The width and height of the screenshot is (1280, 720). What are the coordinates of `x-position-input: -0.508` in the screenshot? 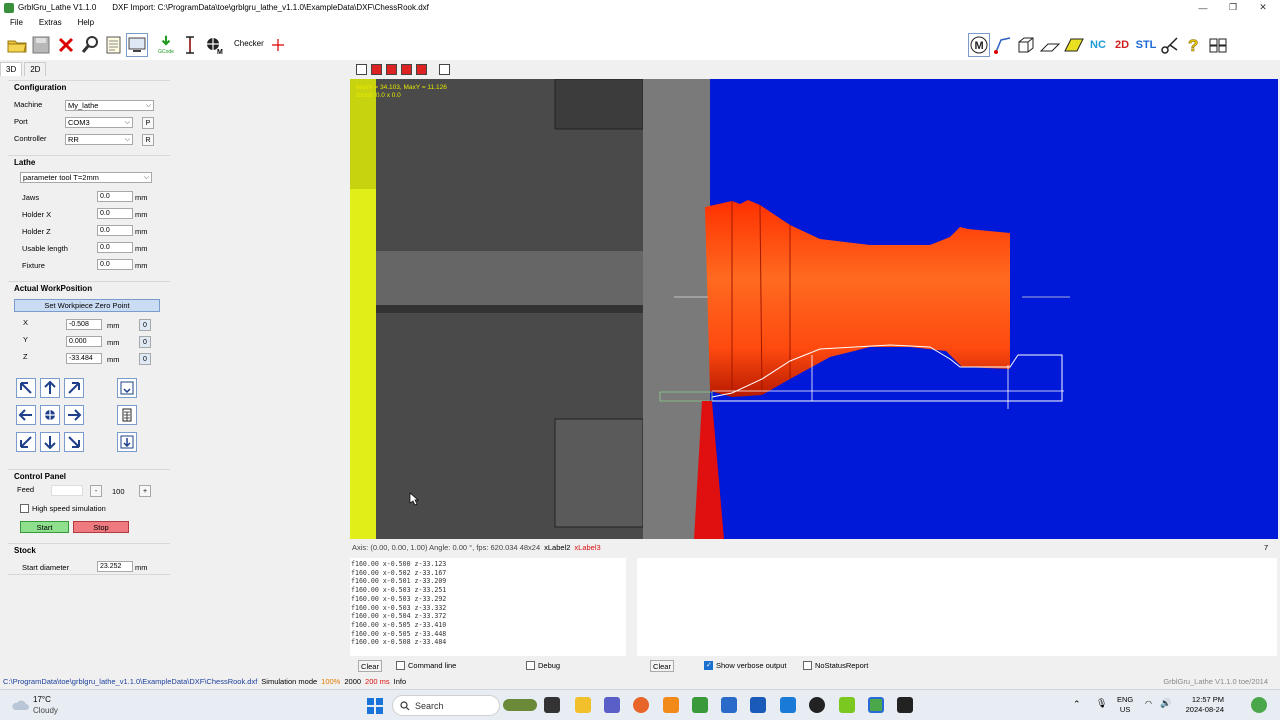 It's located at (84, 324).